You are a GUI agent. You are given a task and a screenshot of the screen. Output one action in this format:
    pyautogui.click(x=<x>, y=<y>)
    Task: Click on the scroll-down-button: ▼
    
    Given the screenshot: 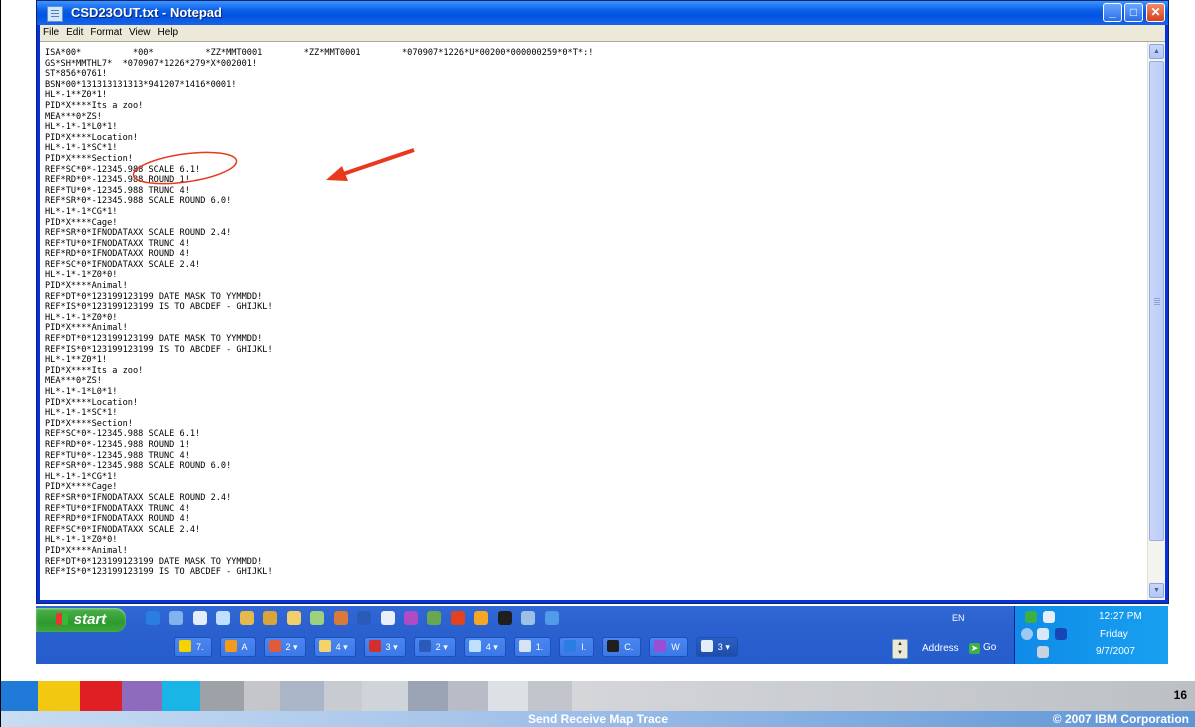 What is the action you would take?
    pyautogui.click(x=1156, y=590)
    